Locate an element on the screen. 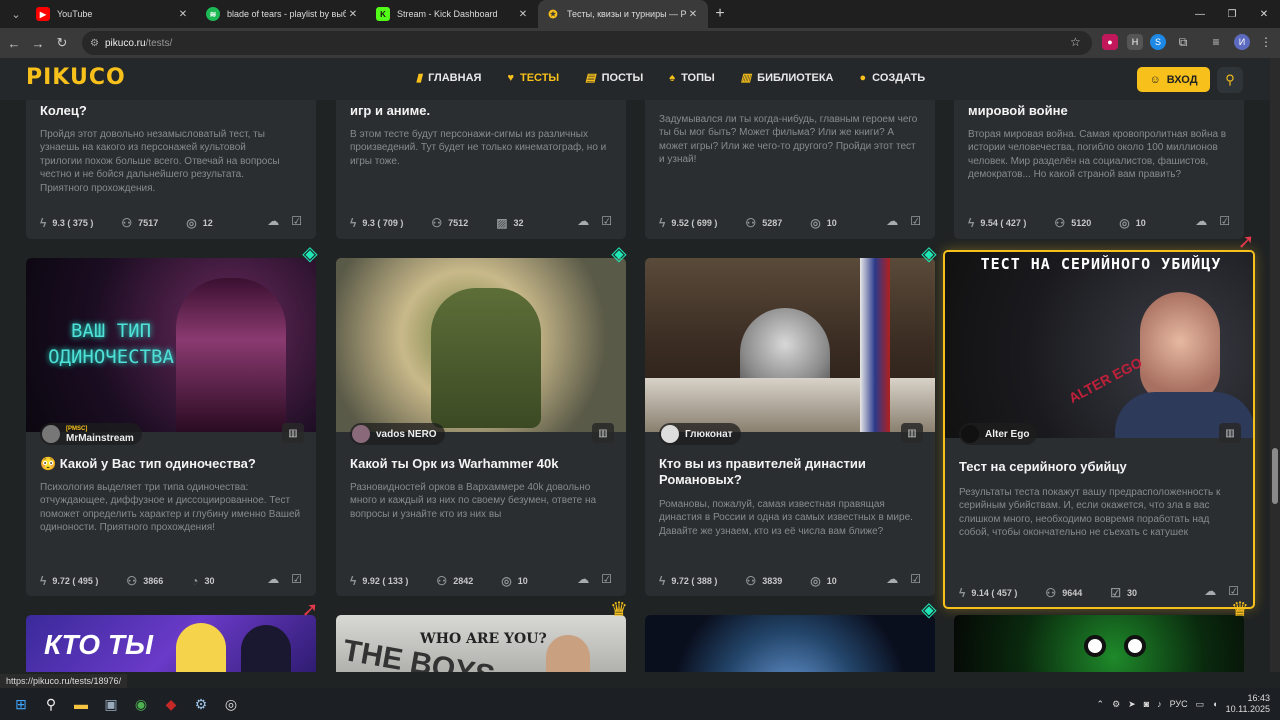 This screenshot has height=720, width=1280. card-image: ТЕСТ НА СЕРИЙНОГО УБИЙЦУ ALTER EGO is located at coordinates (1099, 345).